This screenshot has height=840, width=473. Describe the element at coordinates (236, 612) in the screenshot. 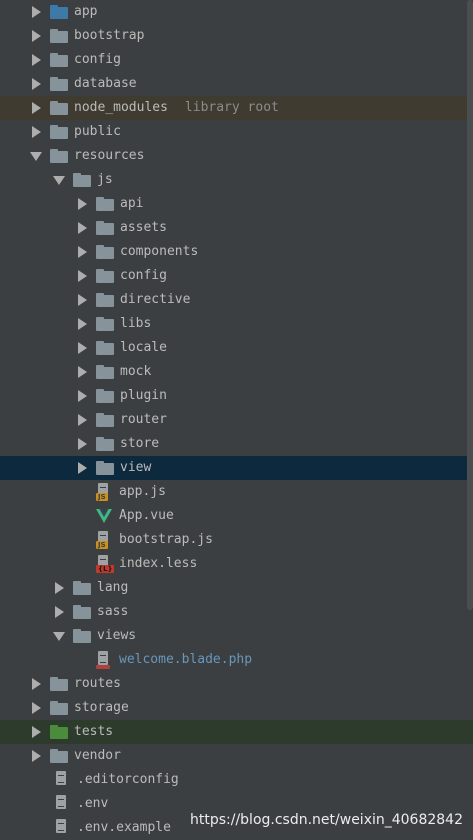

I see `tree-row-sass: sass` at that location.